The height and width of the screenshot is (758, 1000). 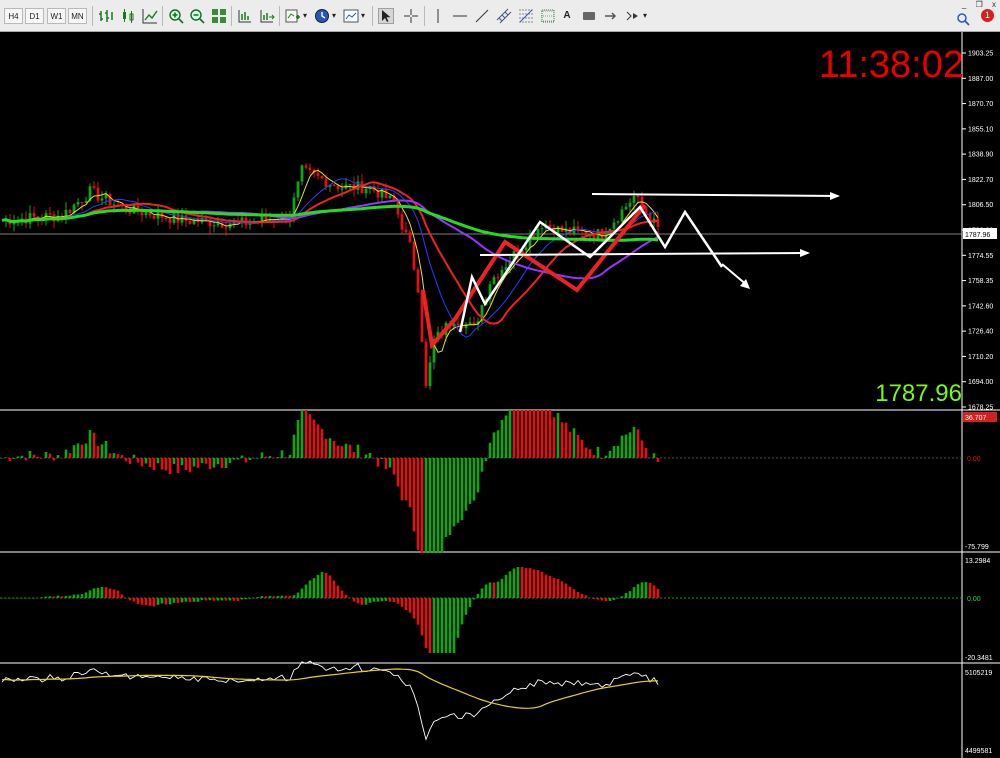 I want to click on chart-shift-icon, so click(x=245, y=16).